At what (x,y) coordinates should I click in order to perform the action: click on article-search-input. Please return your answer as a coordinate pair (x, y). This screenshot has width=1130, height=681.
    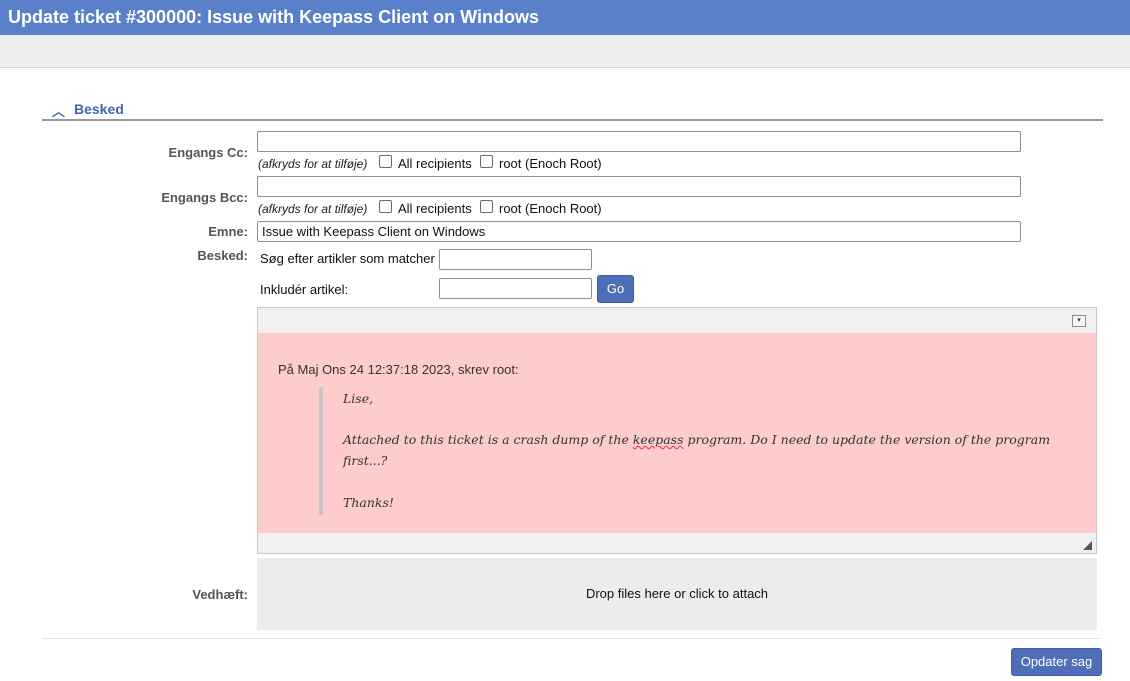
    Looking at the image, I should click on (515, 259).